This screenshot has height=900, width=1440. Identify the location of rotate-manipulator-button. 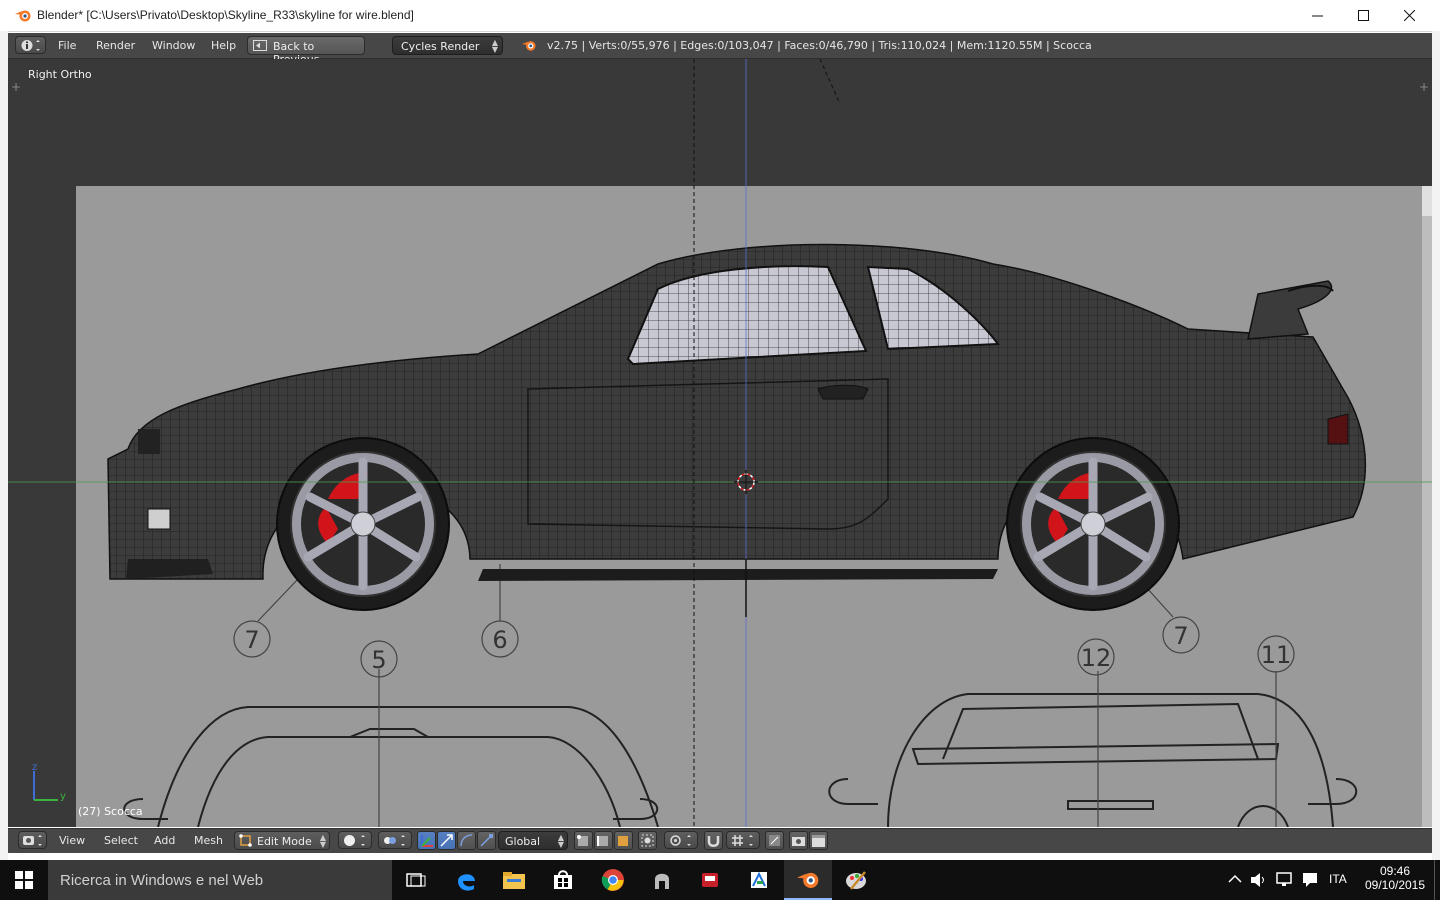
(466, 840).